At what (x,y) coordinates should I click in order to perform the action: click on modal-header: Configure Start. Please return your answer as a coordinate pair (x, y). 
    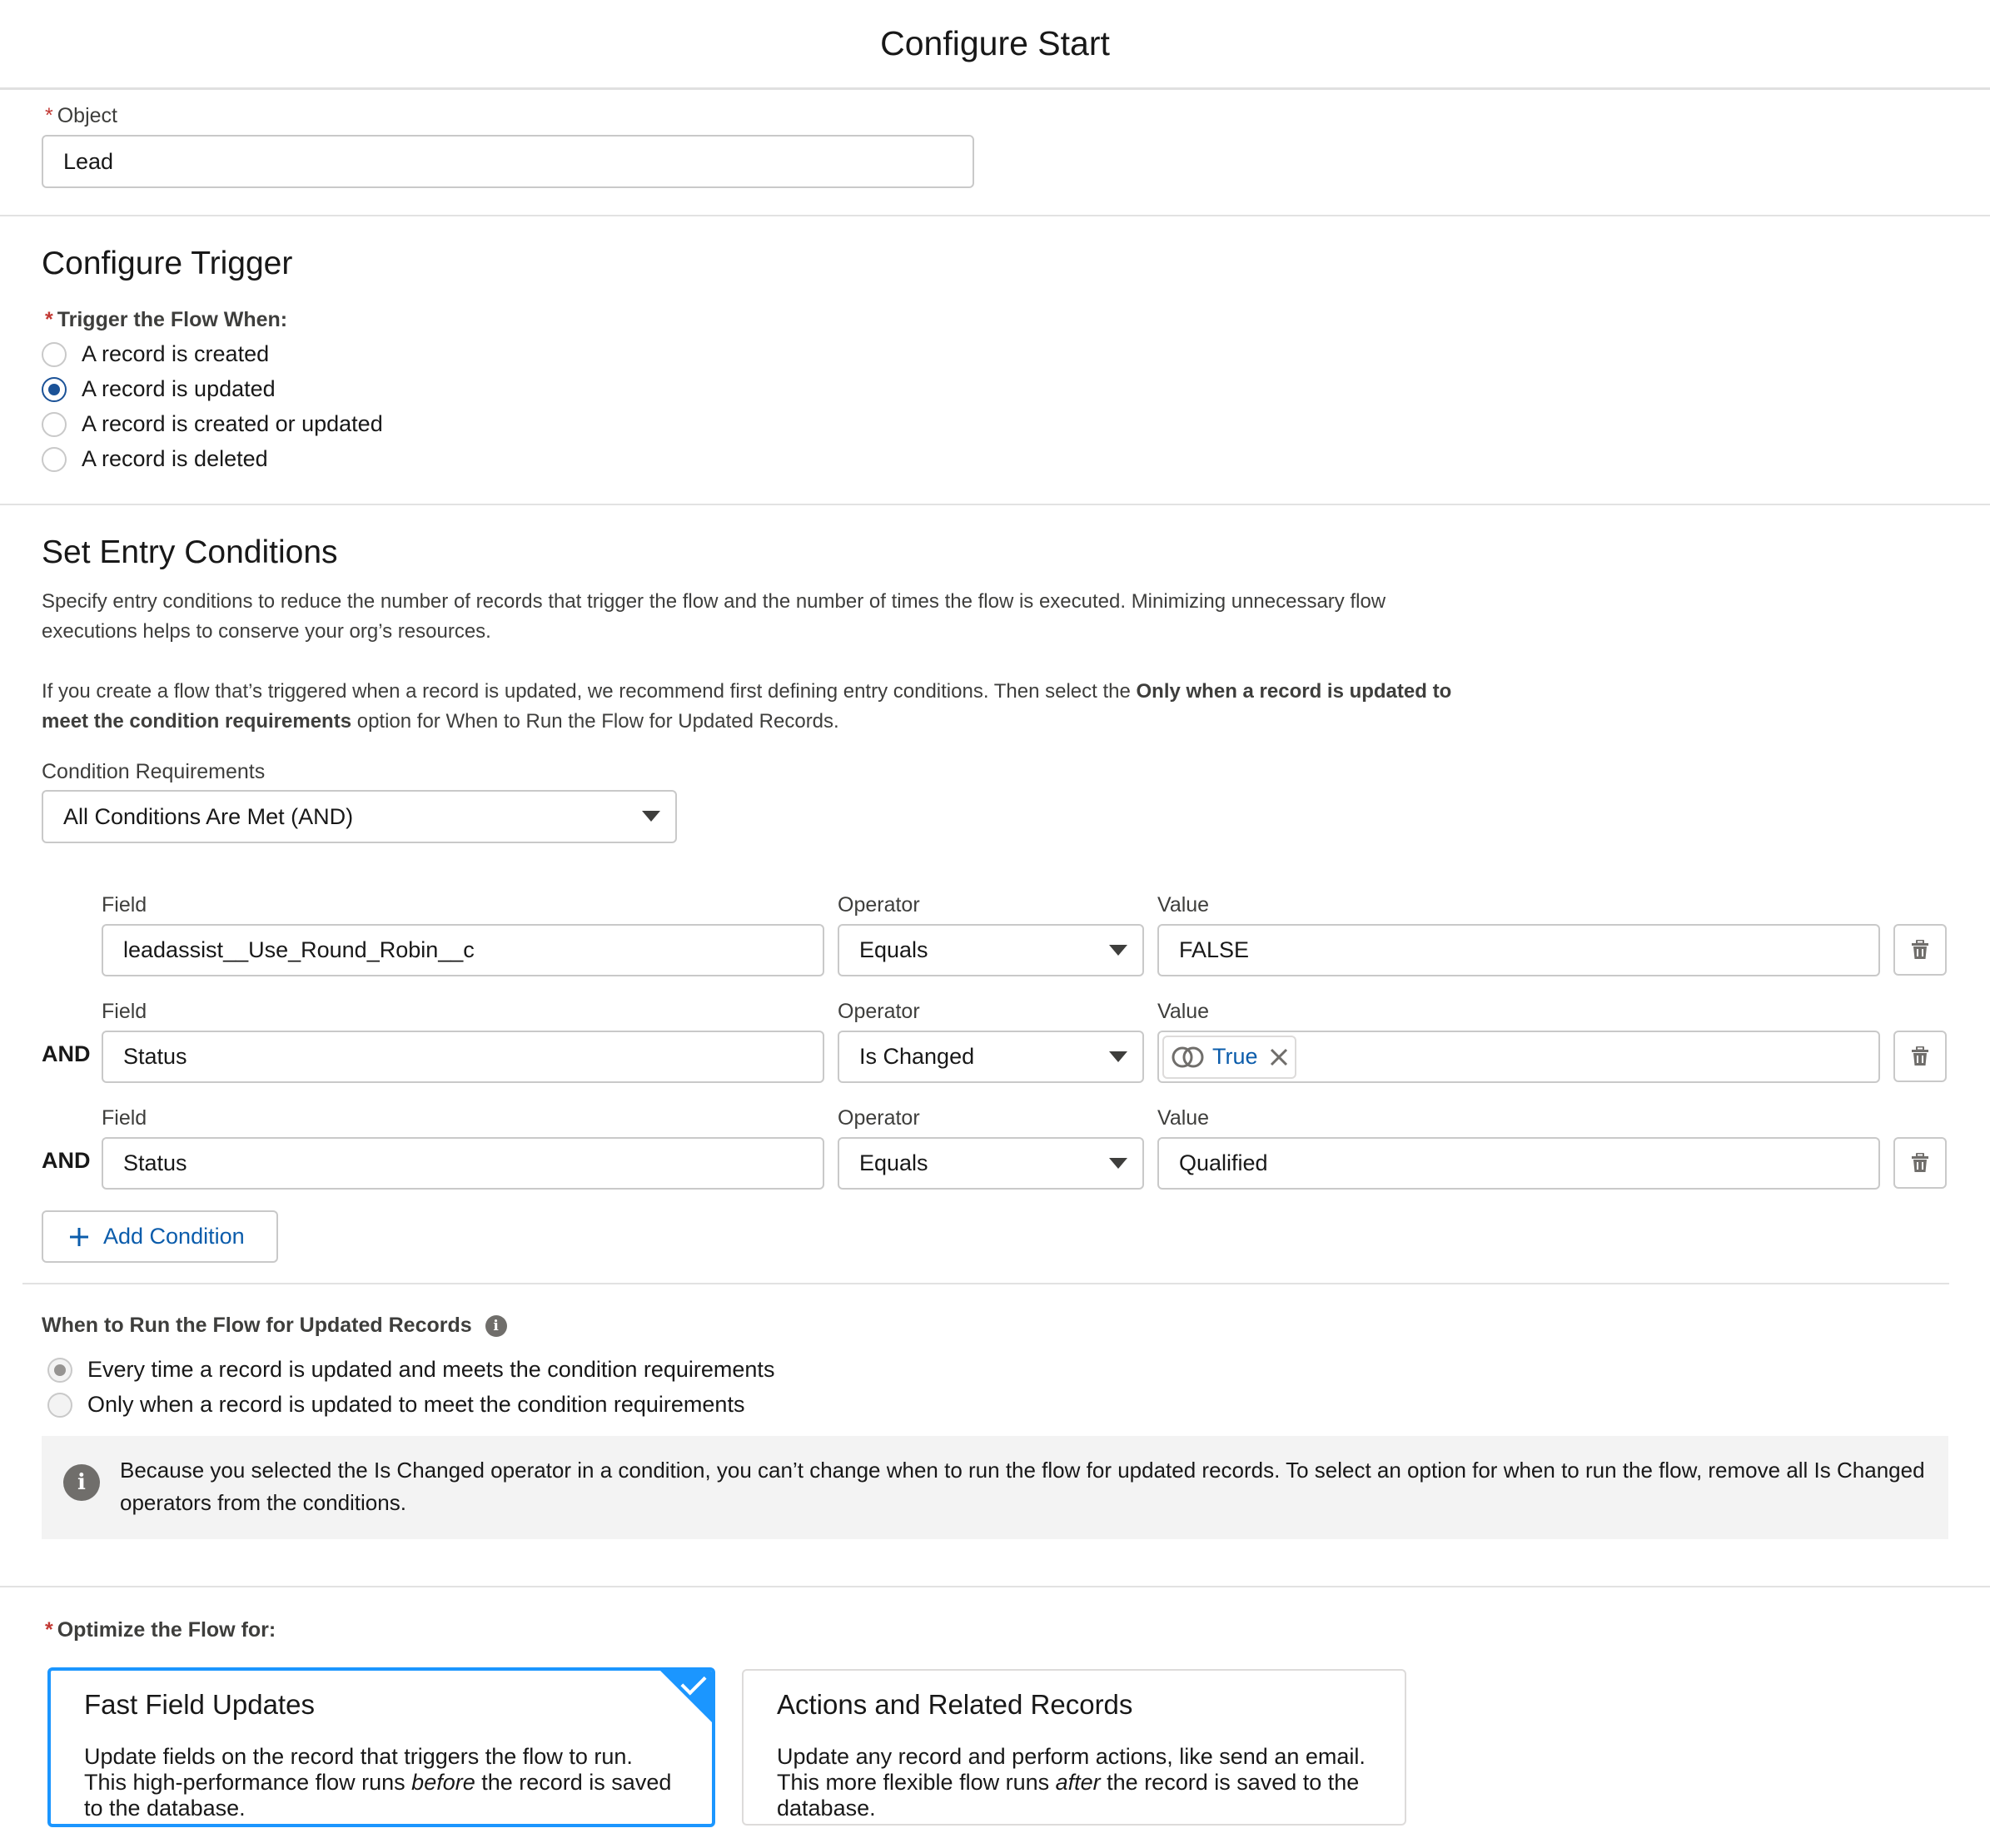
    Looking at the image, I should click on (995, 45).